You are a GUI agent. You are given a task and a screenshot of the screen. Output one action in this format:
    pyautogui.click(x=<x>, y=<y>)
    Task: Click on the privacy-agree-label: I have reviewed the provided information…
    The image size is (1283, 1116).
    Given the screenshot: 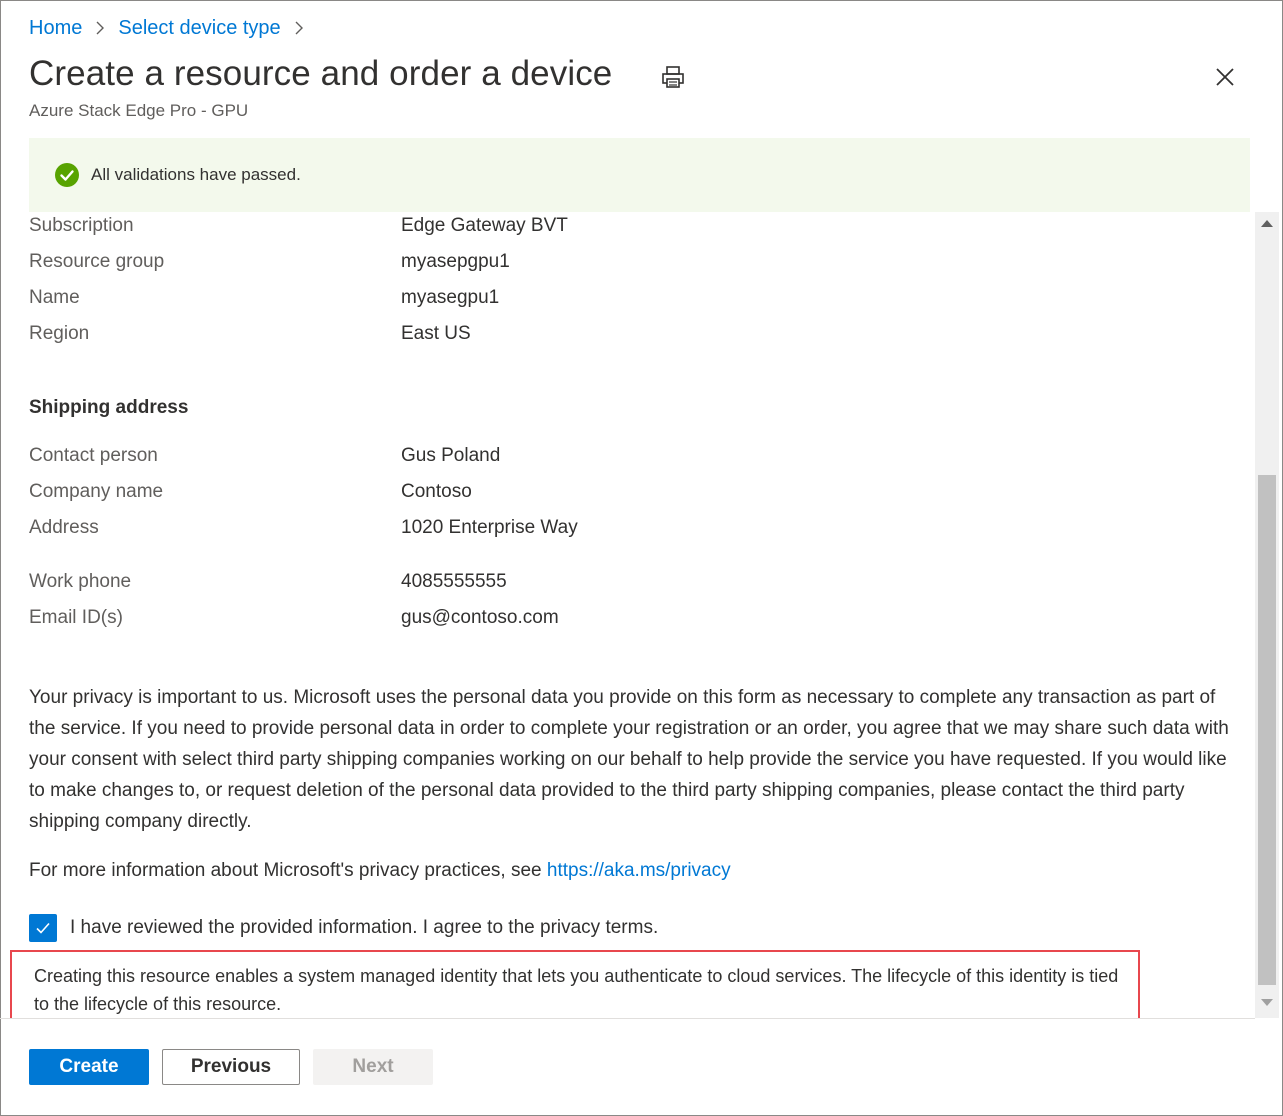 What is the action you would take?
    pyautogui.click(x=364, y=927)
    